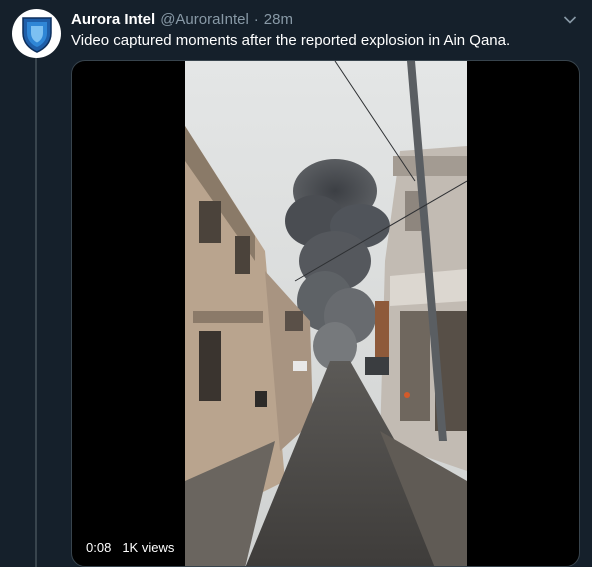  What do you see at coordinates (311, 19) in the screenshot?
I see `tweet-header: Aurora Intel @AuroraIntel · 28m` at bounding box center [311, 19].